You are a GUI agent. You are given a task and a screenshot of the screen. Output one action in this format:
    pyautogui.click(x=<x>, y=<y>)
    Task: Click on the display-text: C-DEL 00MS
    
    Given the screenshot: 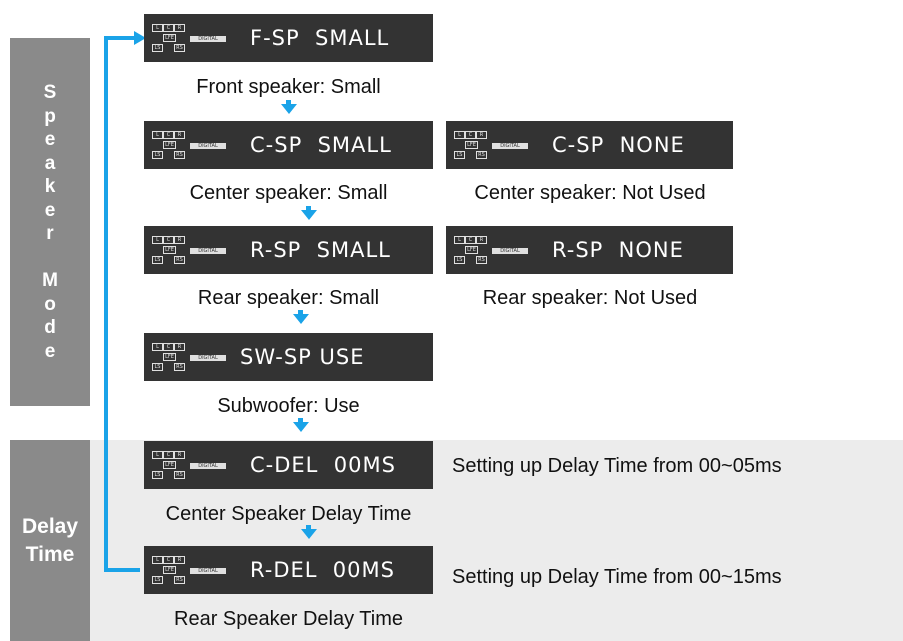 What is the action you would take?
    pyautogui.click(x=323, y=465)
    